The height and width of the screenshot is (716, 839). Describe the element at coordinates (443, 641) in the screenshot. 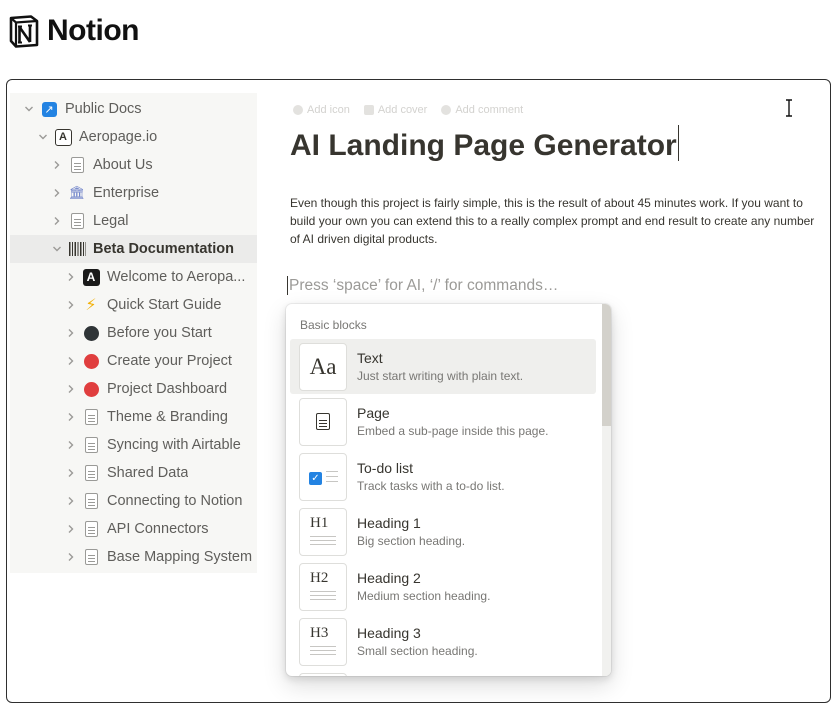

I see `menu-item-heading-3: H3 Heading 3 Small section heading.` at that location.